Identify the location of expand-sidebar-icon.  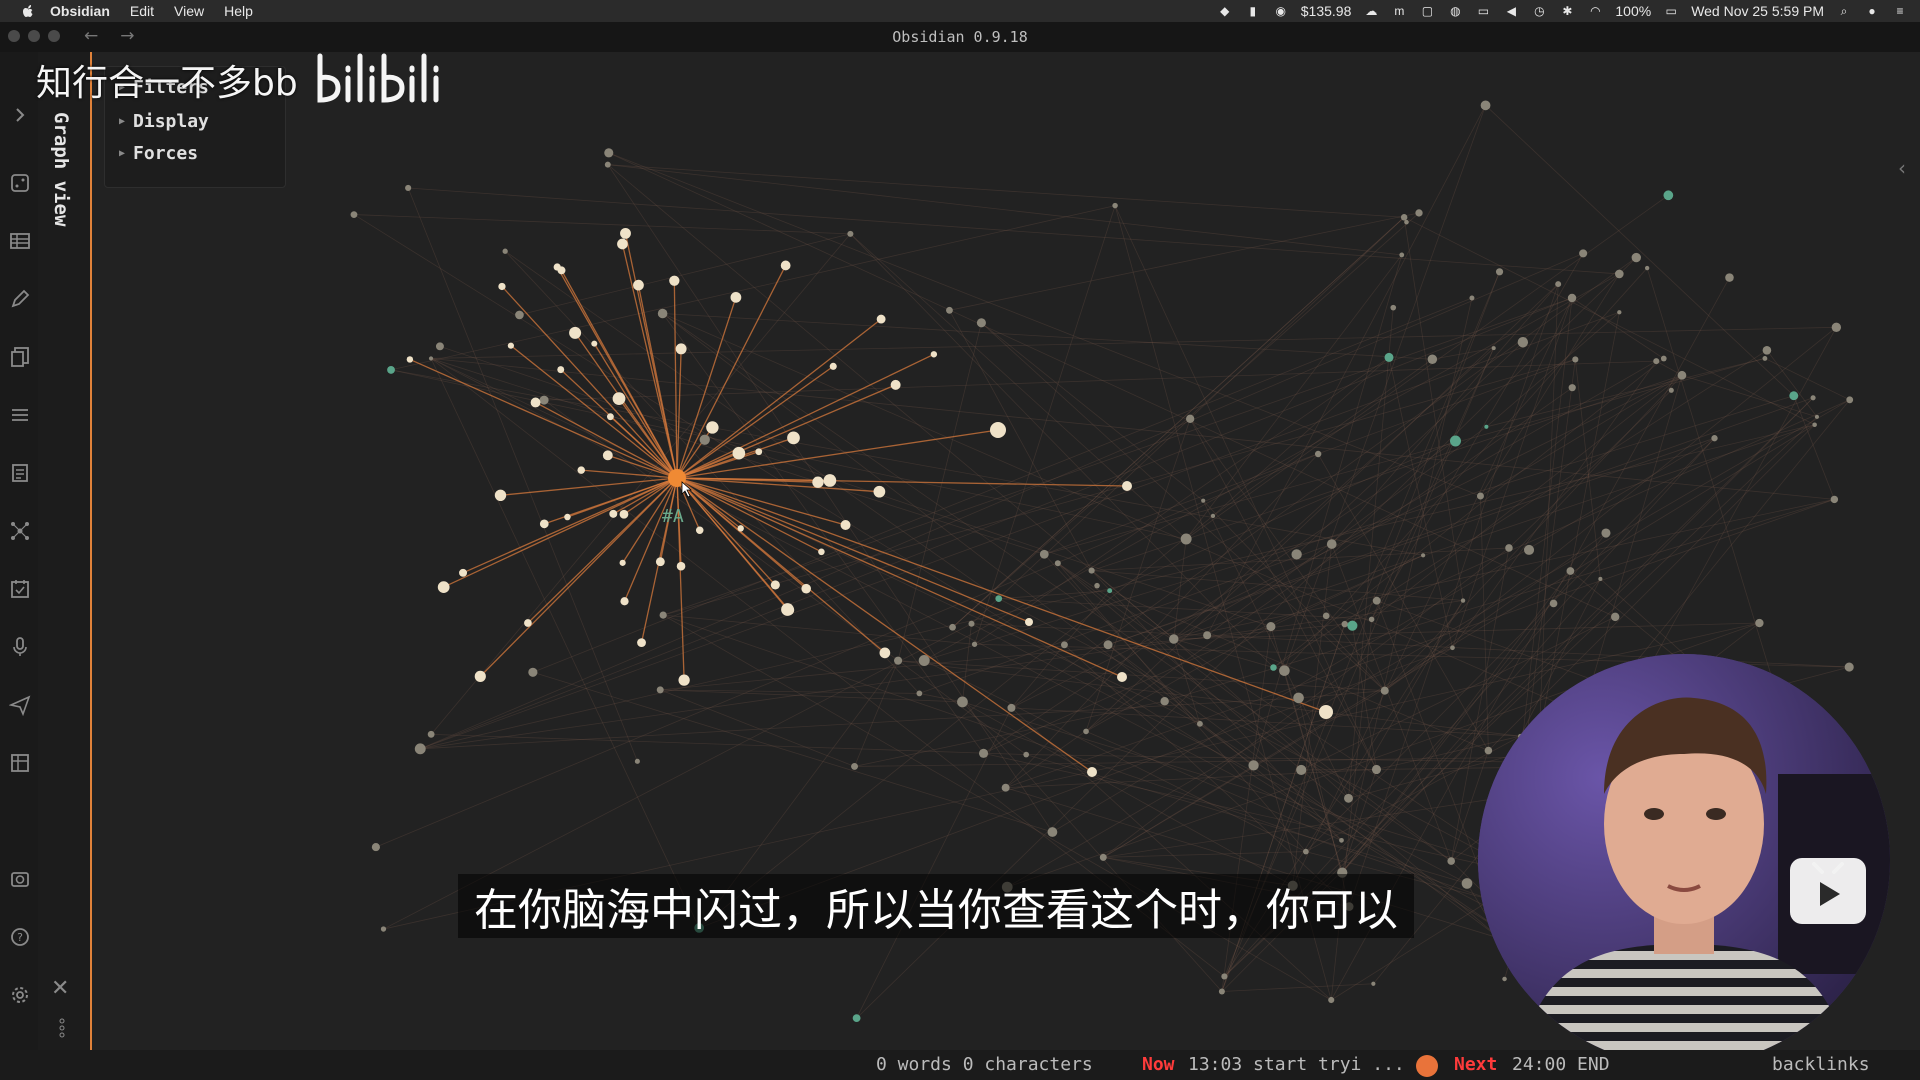
(20, 115).